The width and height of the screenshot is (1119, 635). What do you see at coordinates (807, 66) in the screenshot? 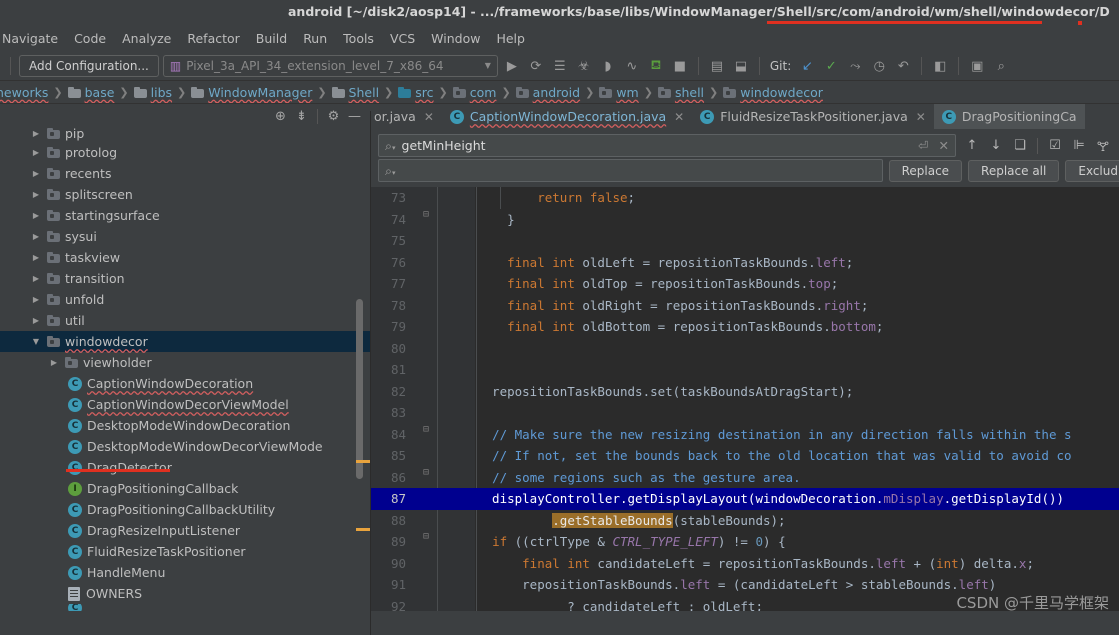
I see `update-project-icon: ↙` at bounding box center [807, 66].